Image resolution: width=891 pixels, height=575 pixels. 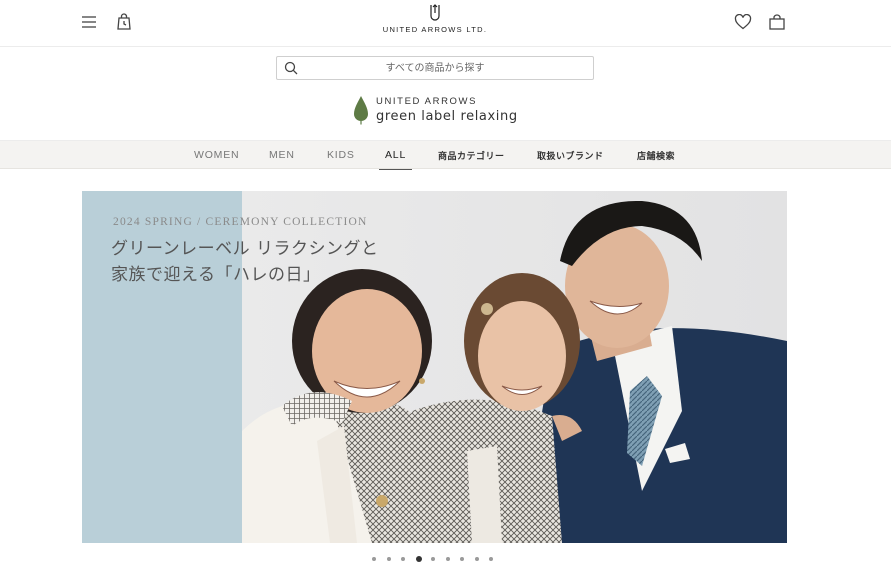 I want to click on hero-title: グリーンレーベル リラクシングと 家族で迎える「ハレの日」, so click(x=245, y=262).